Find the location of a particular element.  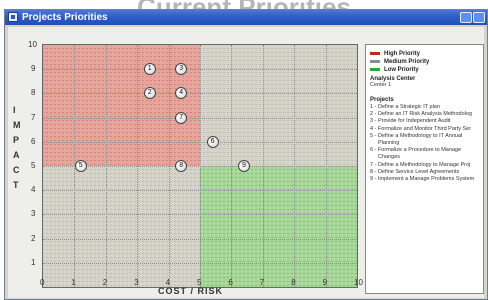

legend-low: Low Priority is located at coordinates (394, 70).